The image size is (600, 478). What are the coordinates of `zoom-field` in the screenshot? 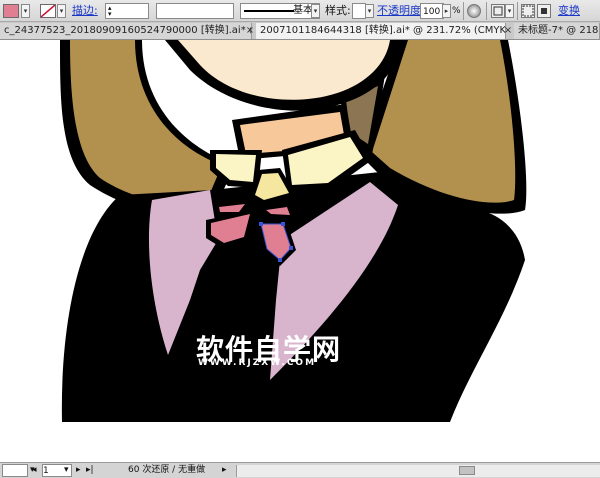 It's located at (15, 470).